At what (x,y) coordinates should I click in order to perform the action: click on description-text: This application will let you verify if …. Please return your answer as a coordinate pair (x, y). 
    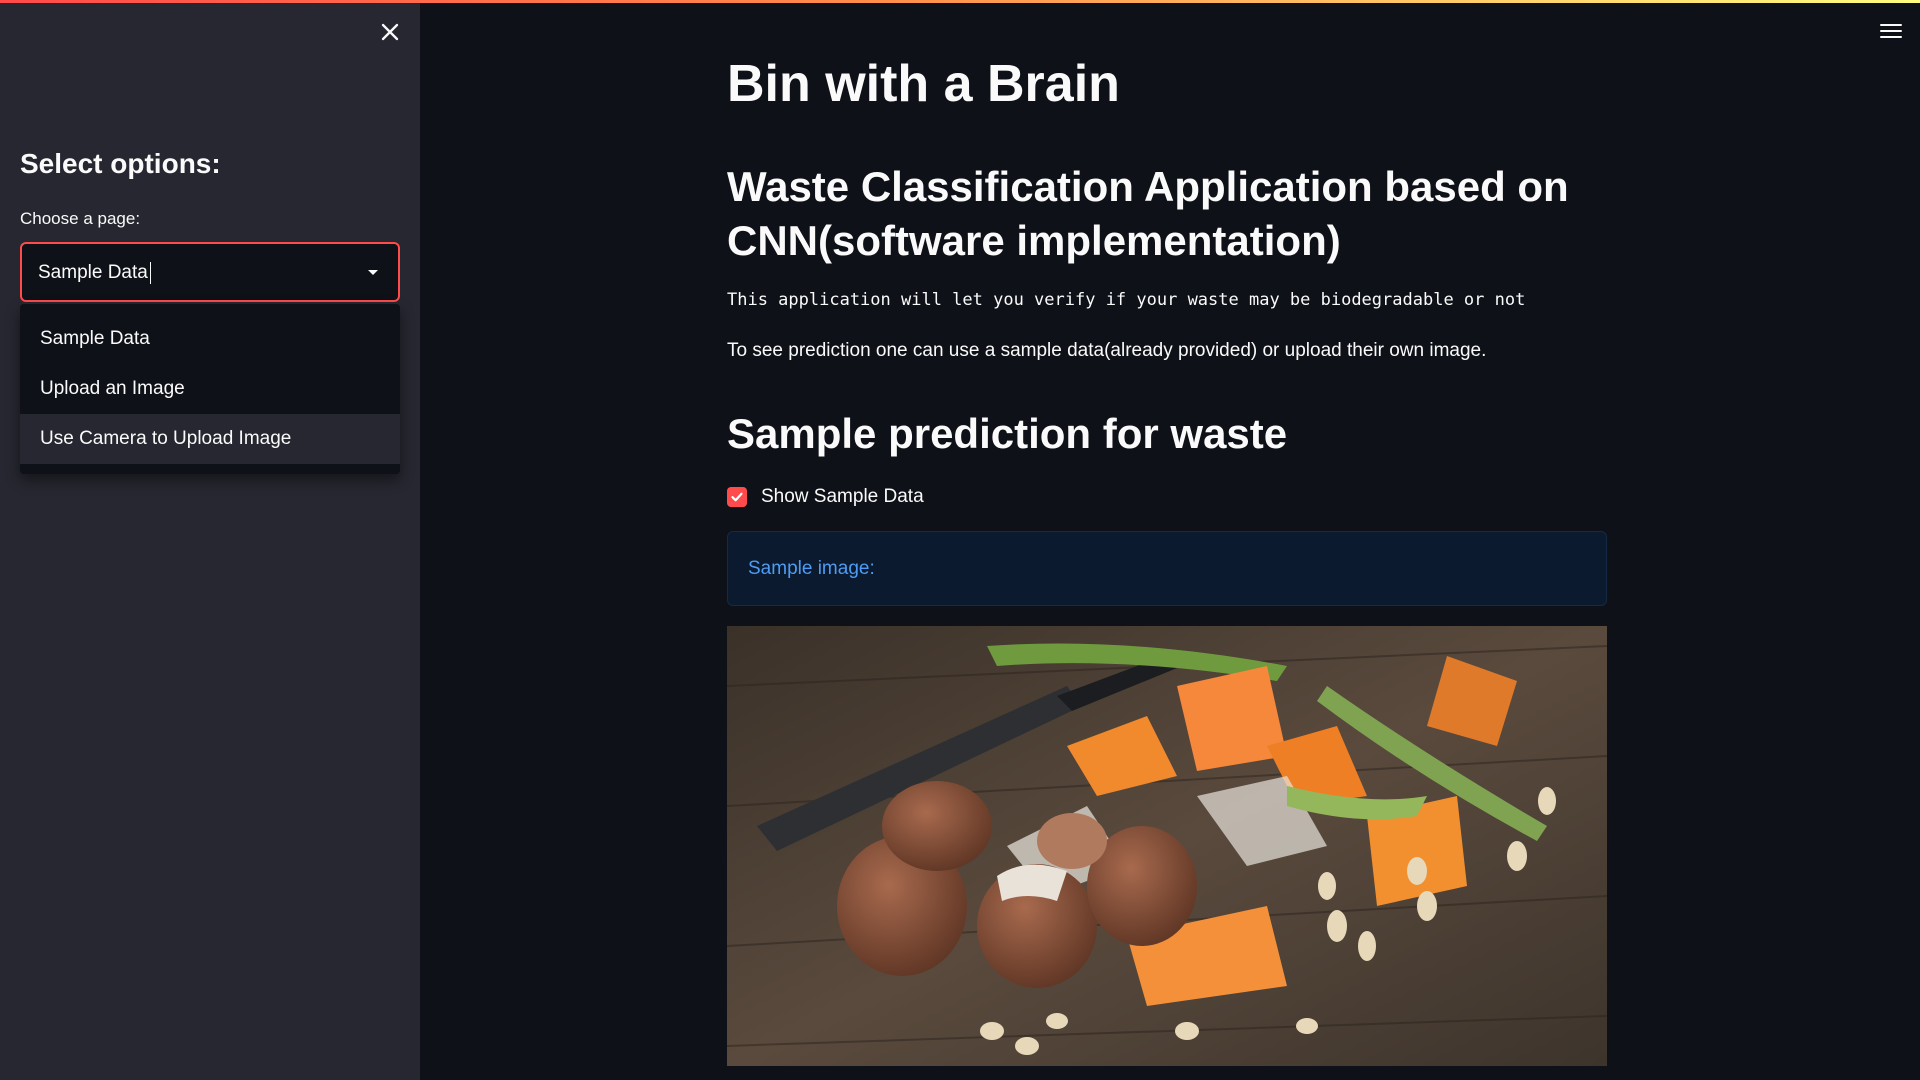
    Looking at the image, I should click on (1126, 300).